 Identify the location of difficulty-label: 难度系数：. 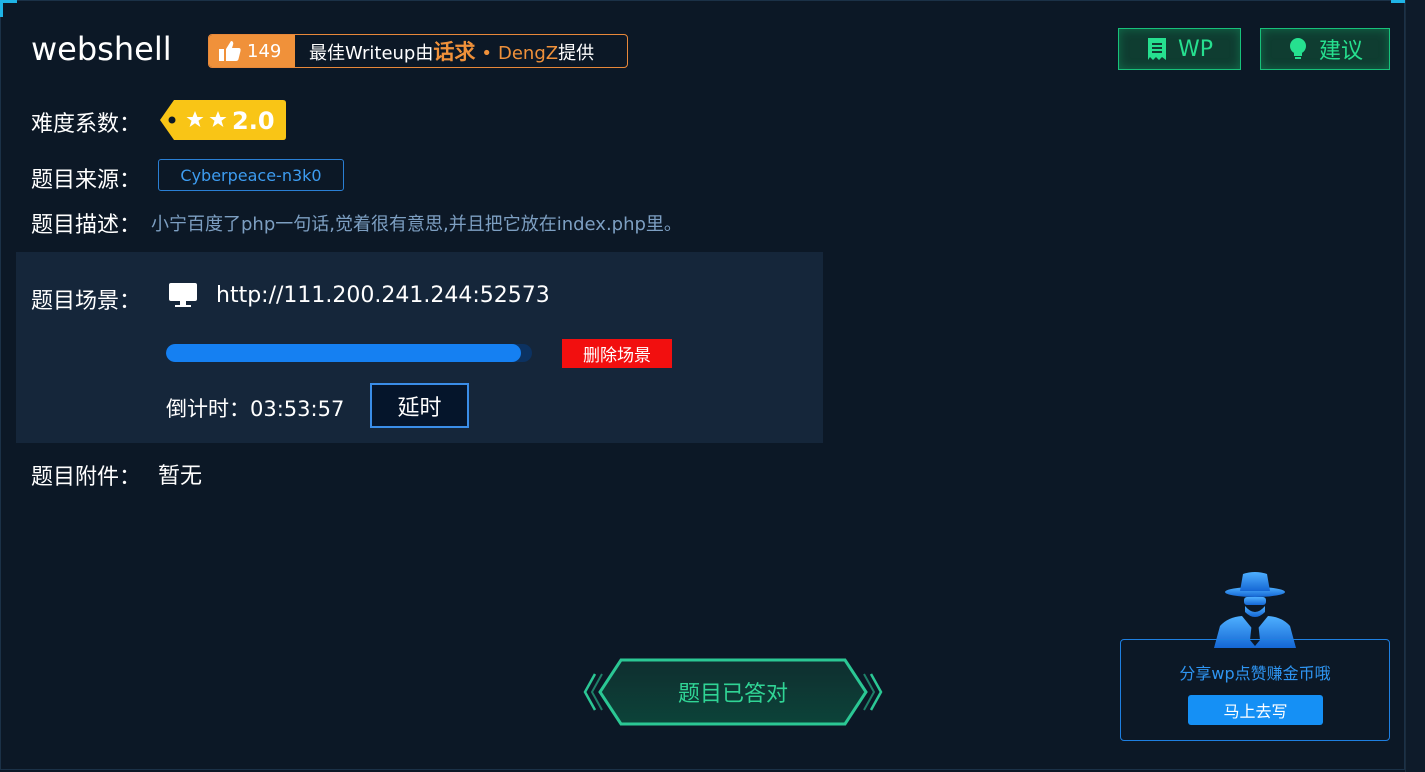
(86, 124).